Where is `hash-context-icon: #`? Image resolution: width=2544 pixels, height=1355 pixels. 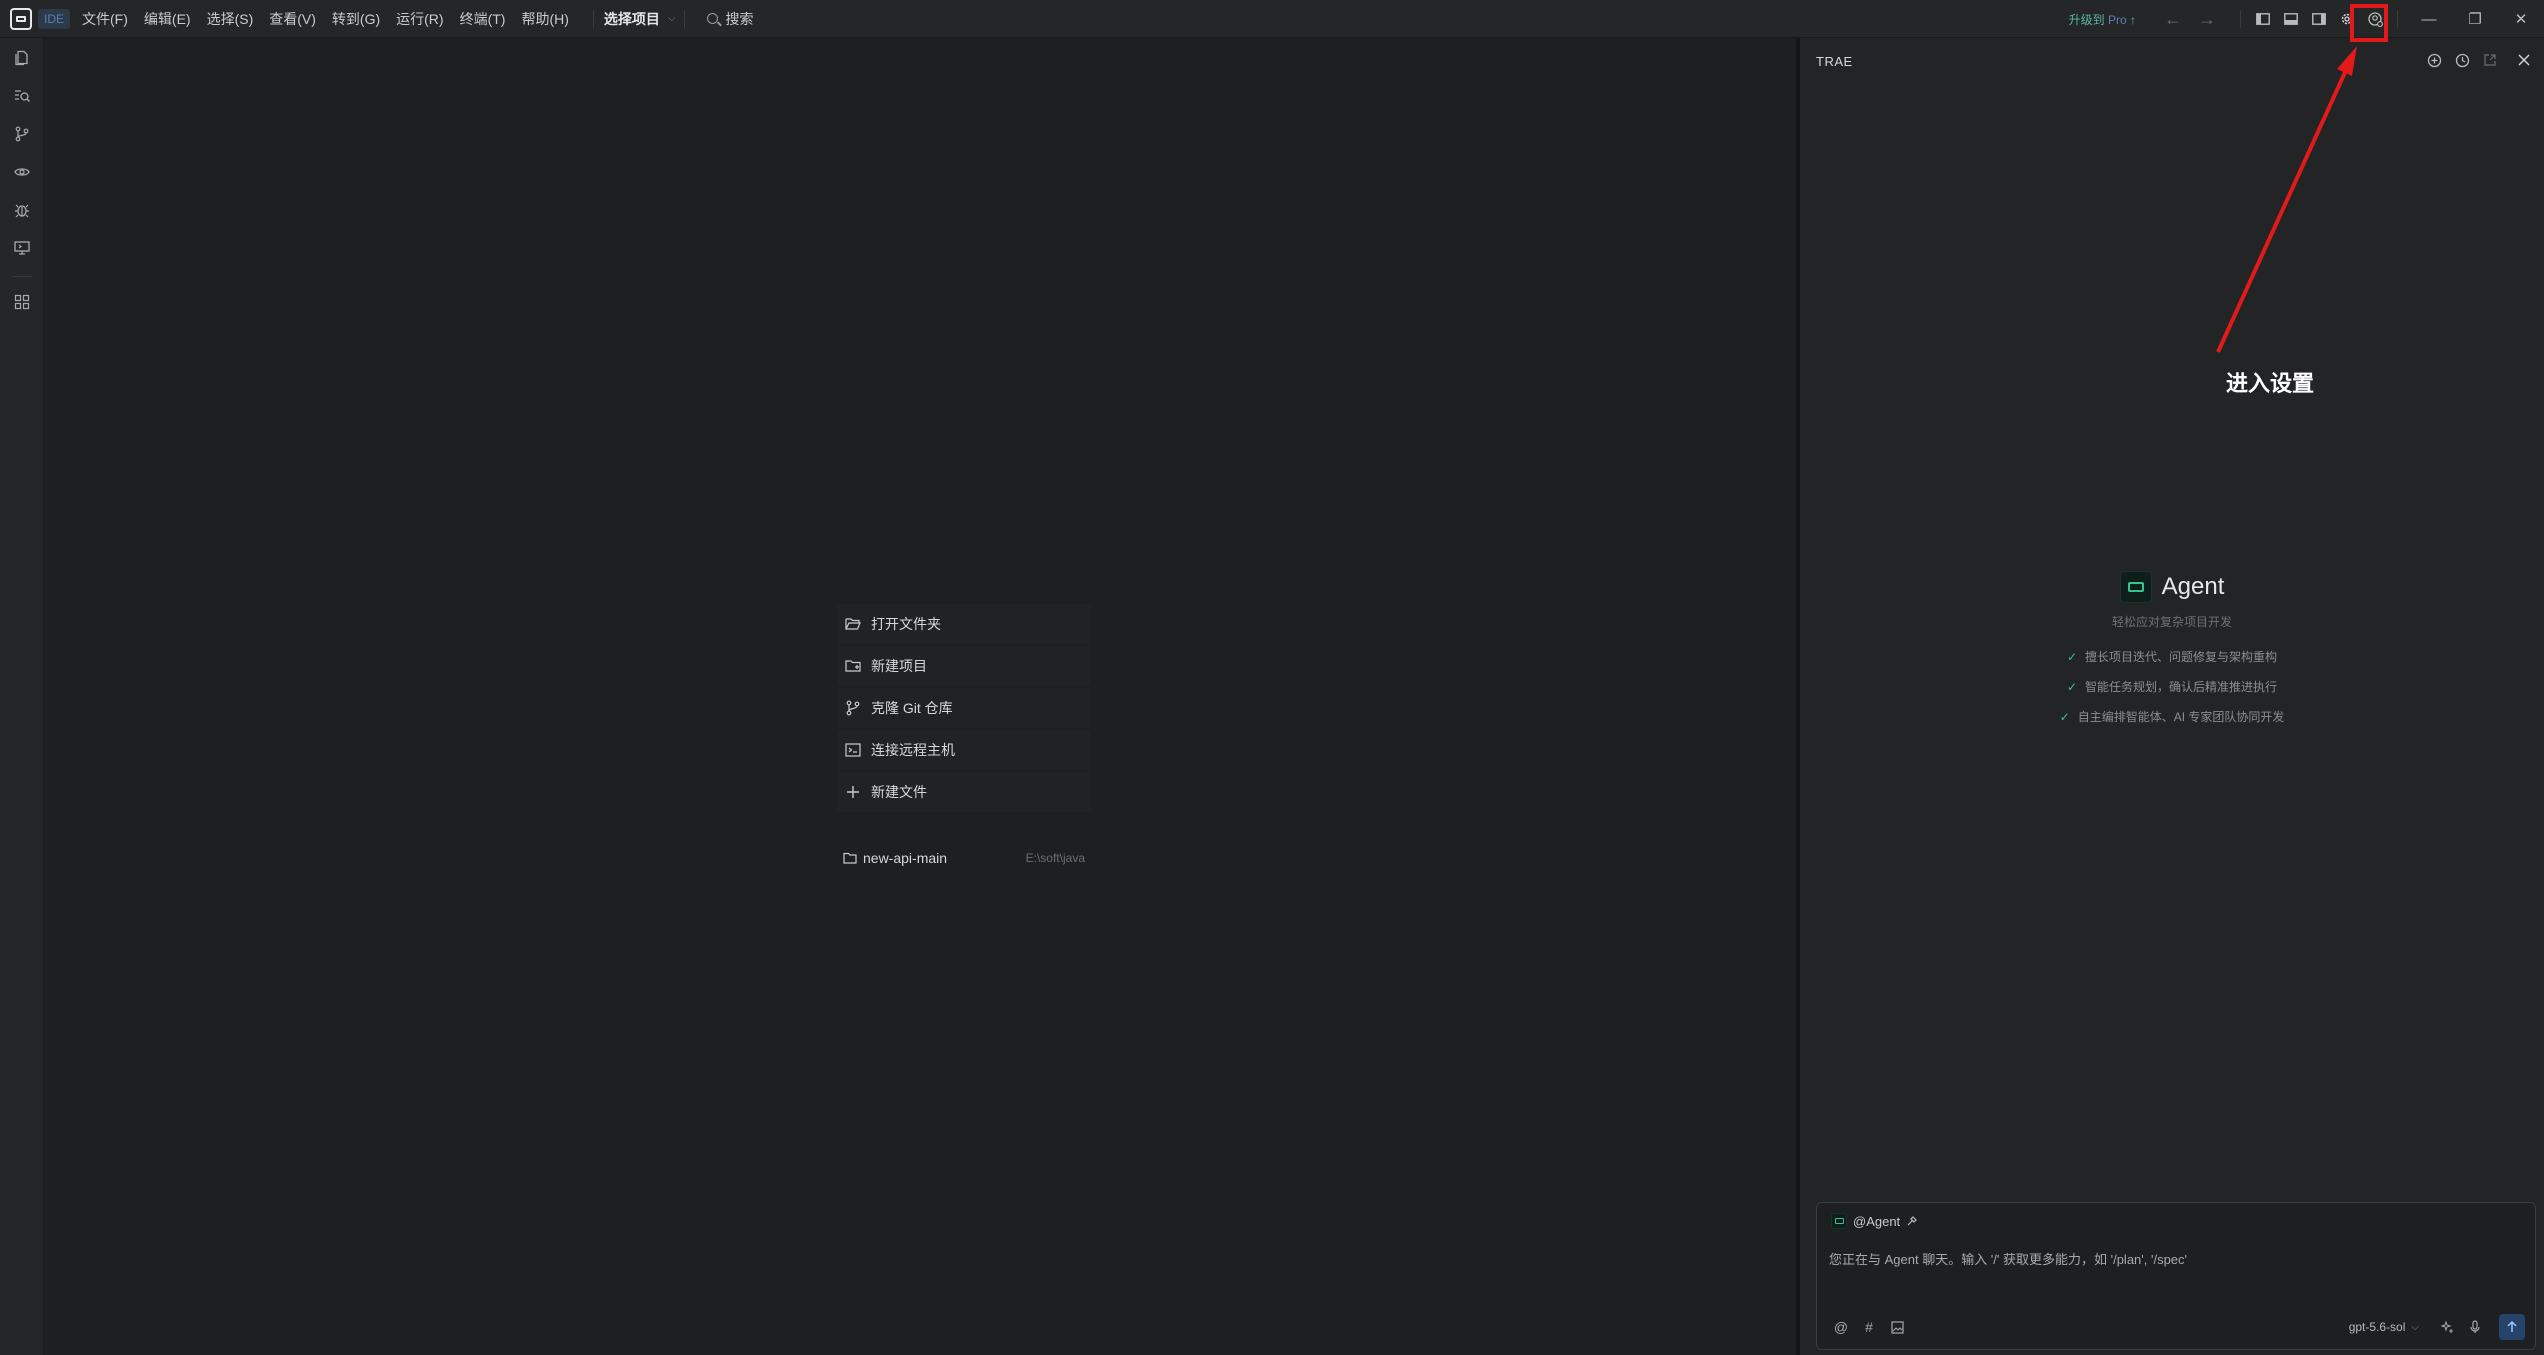 hash-context-icon: # is located at coordinates (1869, 1327).